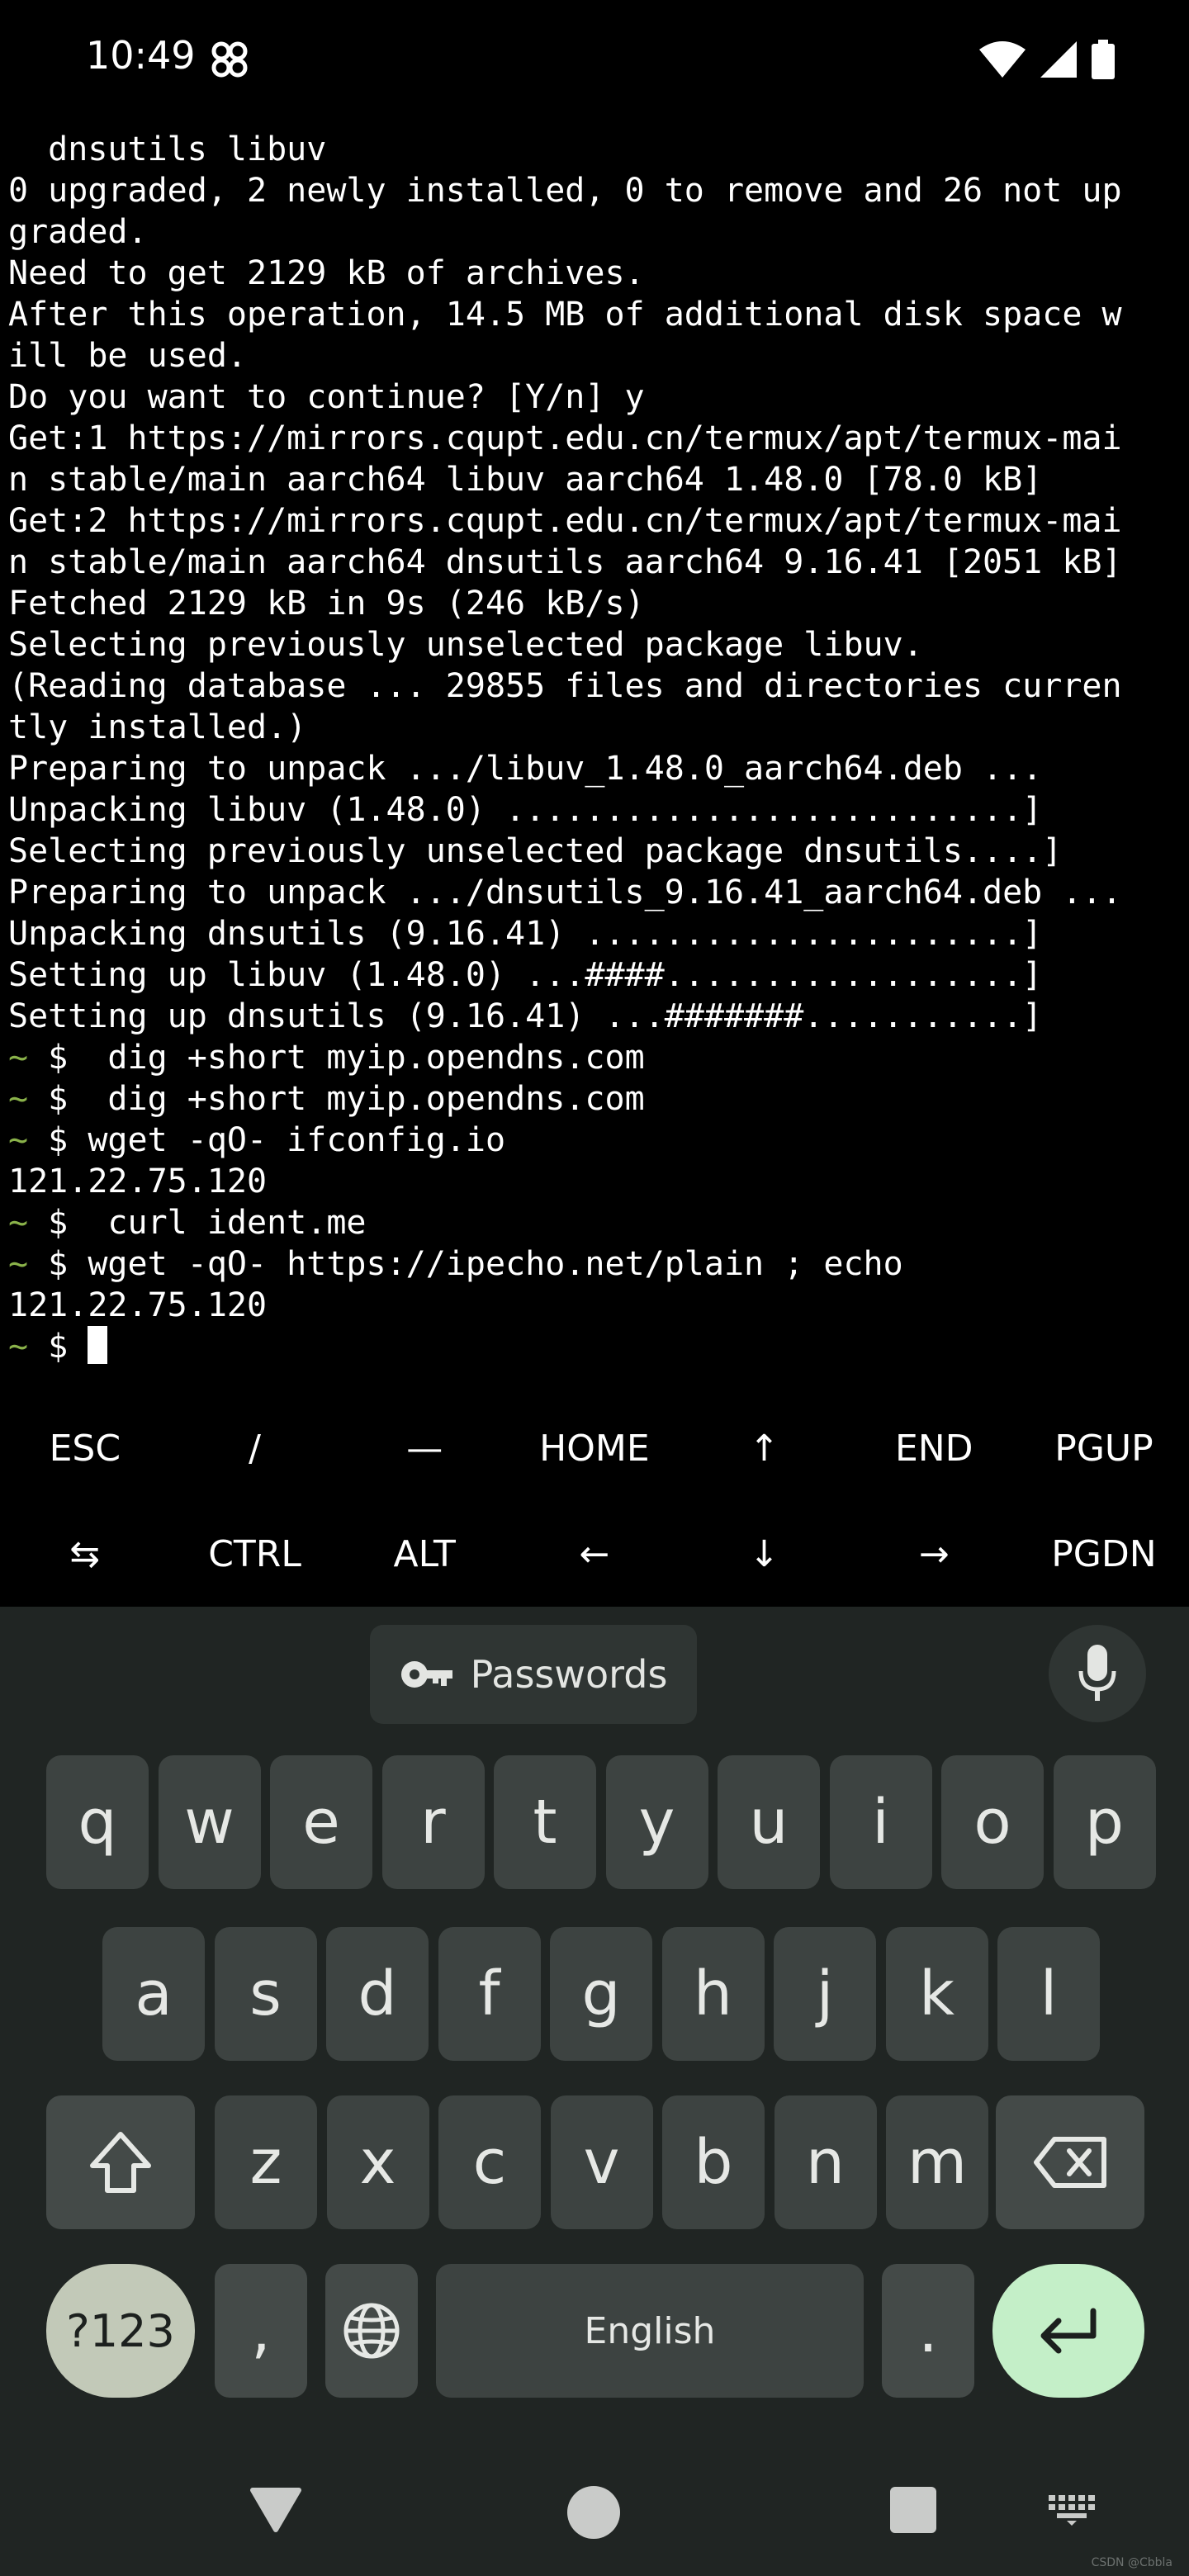  What do you see at coordinates (1072, 2510) in the screenshot?
I see `keyboard-switch-icon` at bounding box center [1072, 2510].